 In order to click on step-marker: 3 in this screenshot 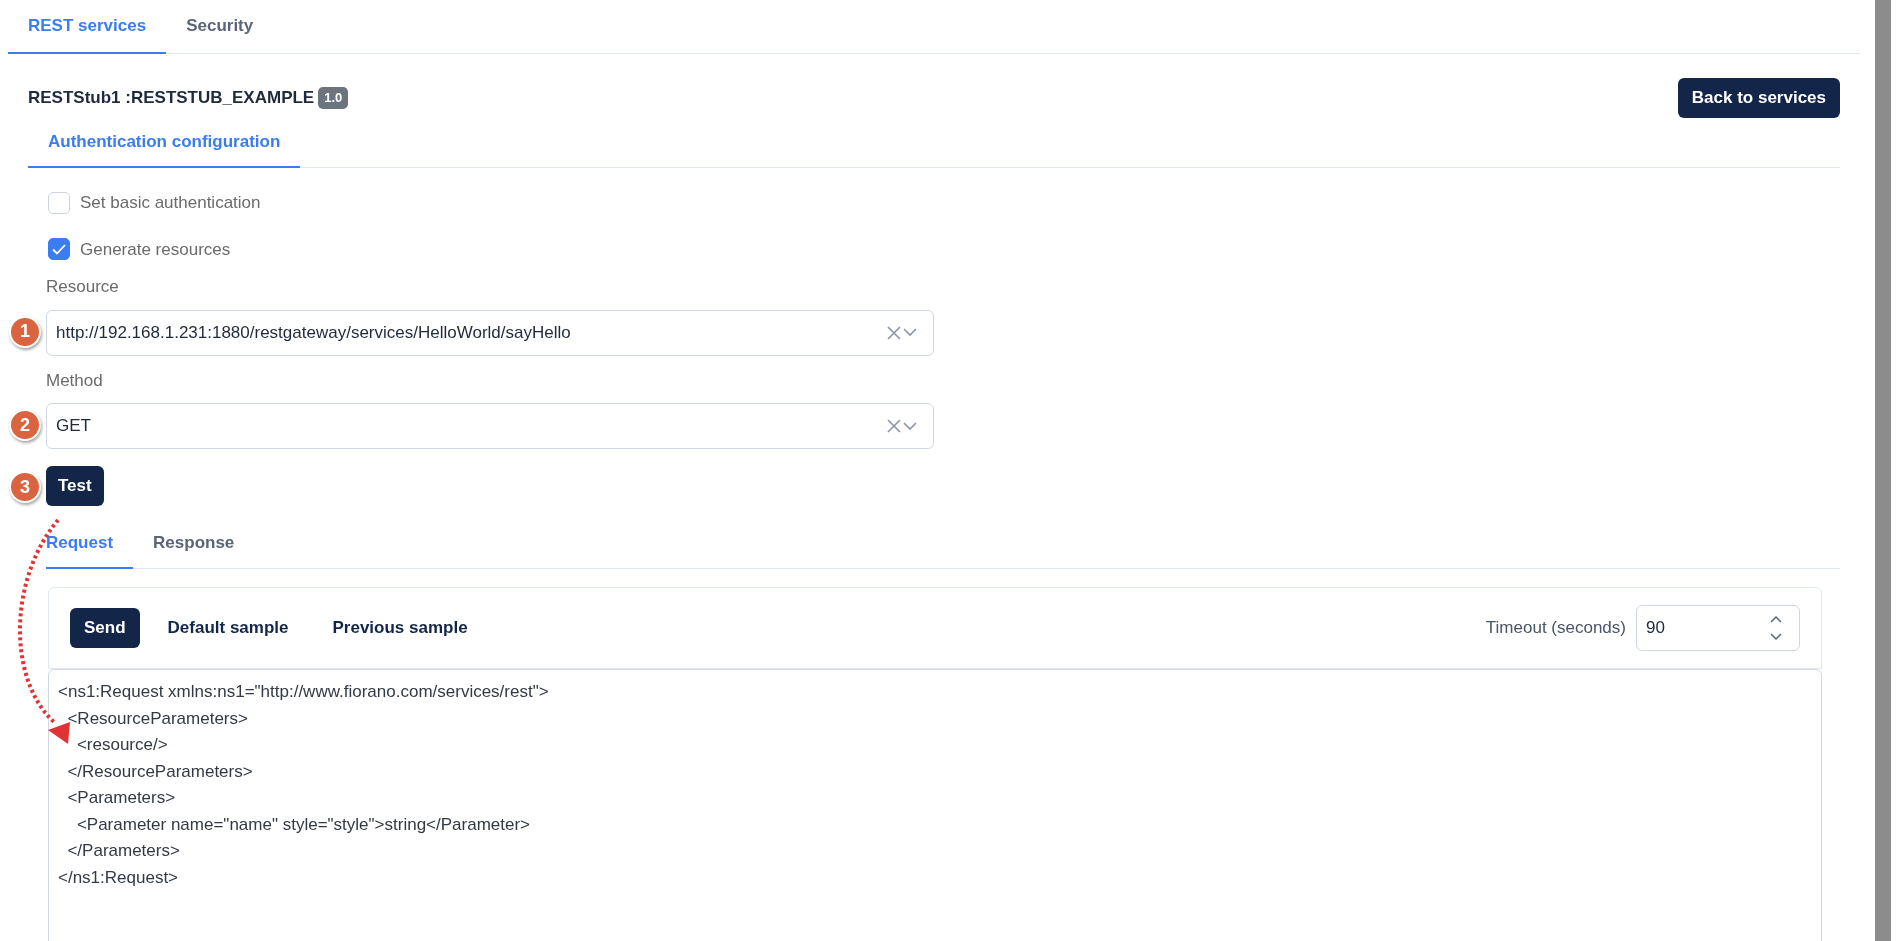, I will do `click(25, 487)`.